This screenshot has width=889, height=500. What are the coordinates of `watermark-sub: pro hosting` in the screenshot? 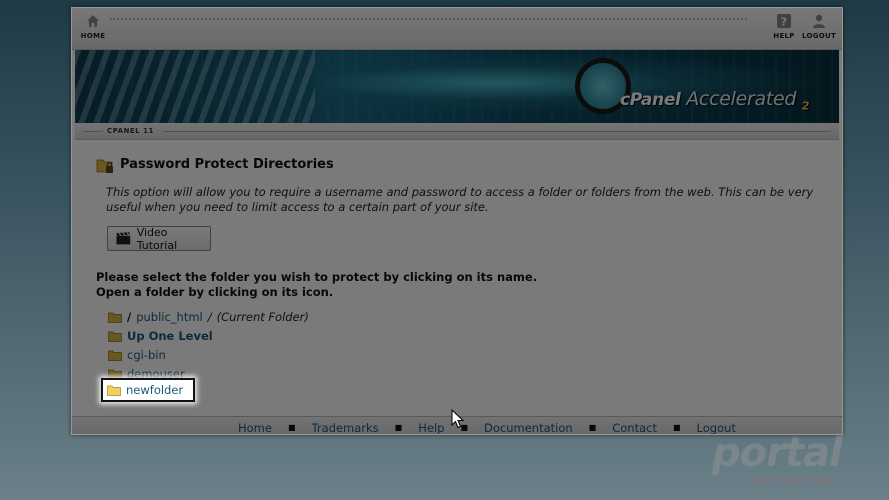 It's located at (792, 481).